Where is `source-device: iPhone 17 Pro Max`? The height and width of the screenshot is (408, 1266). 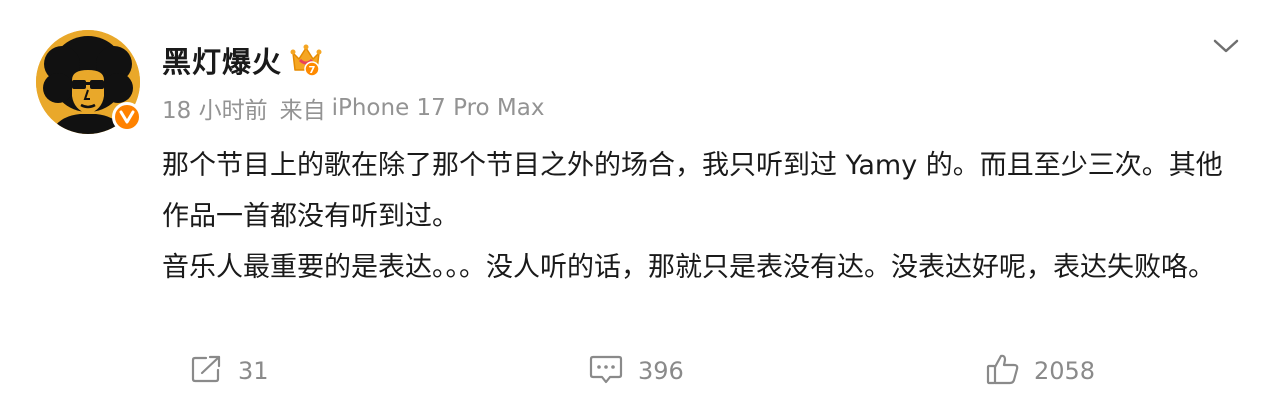
source-device: iPhone 17 Pro Max is located at coordinates (438, 108).